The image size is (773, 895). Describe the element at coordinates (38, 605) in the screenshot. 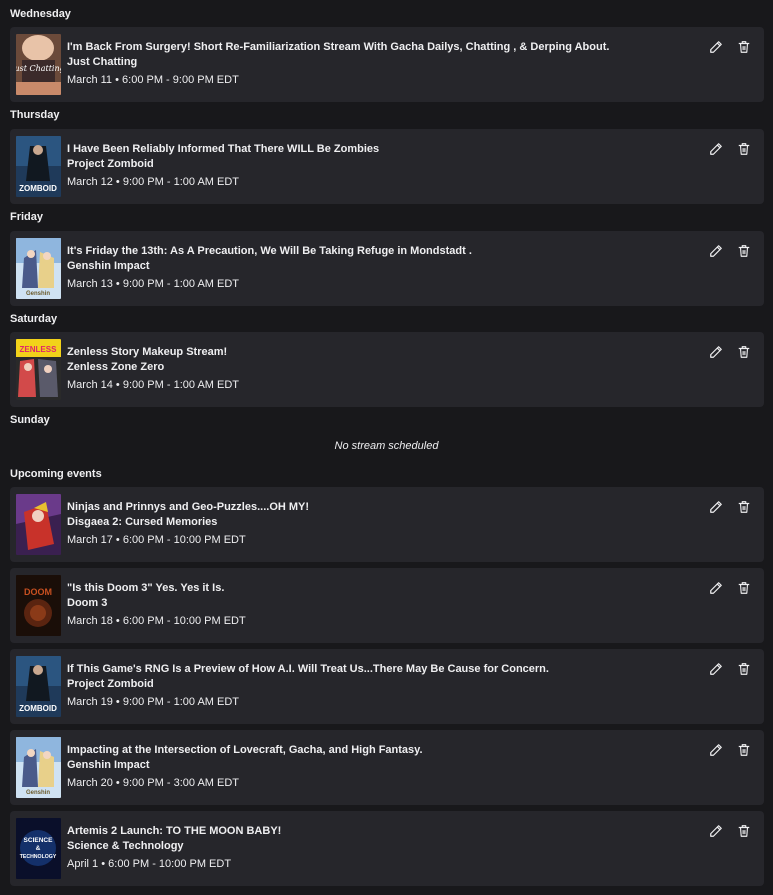

I see `doom-3-thumbnail: DOOM` at that location.